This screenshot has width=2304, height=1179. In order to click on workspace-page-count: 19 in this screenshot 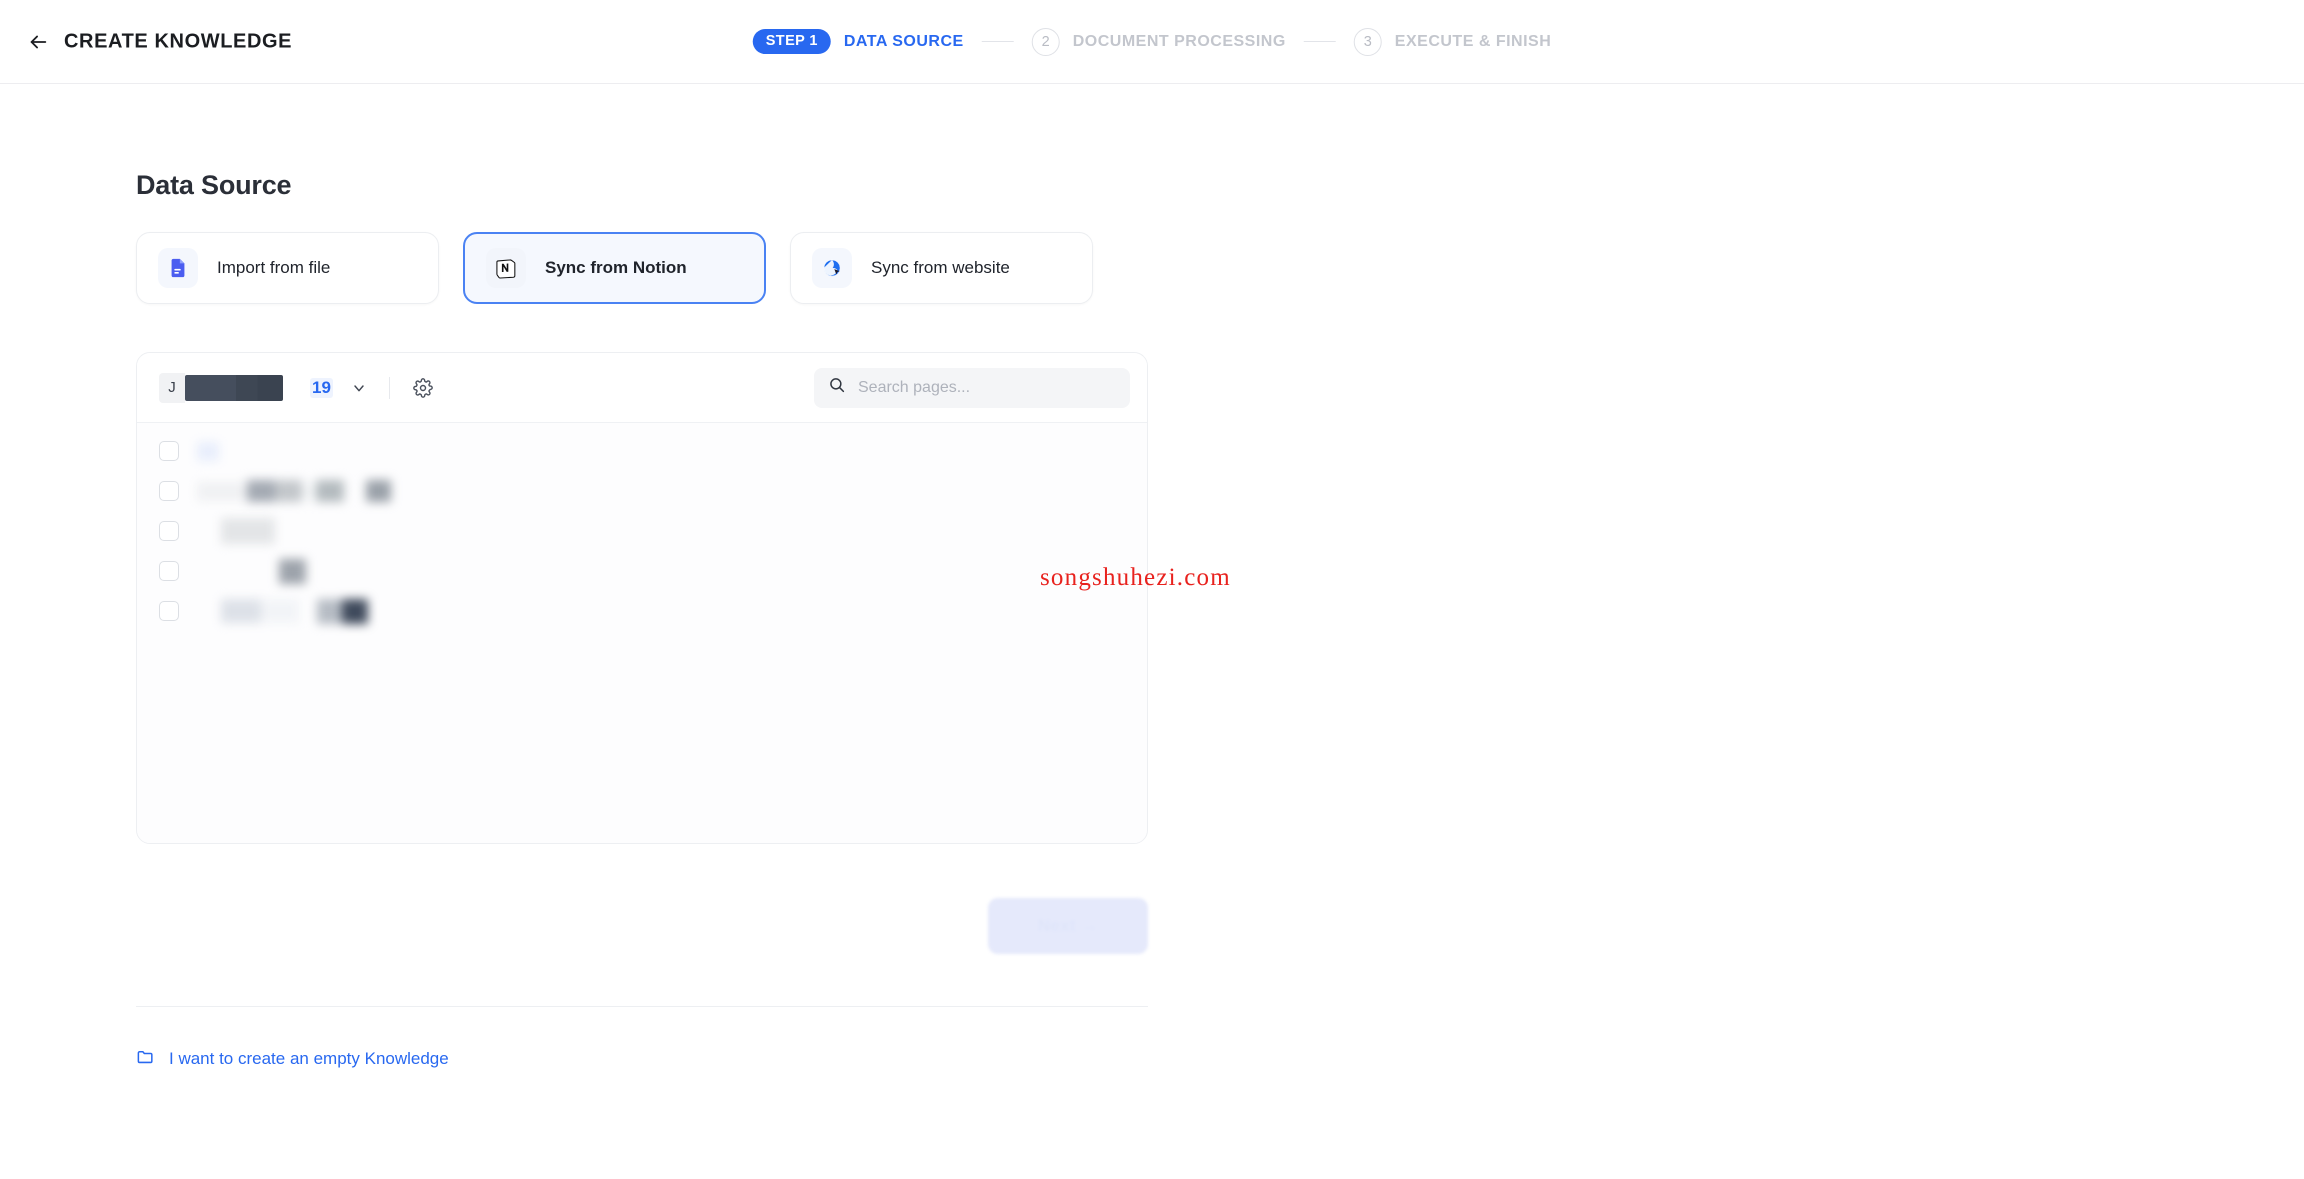, I will do `click(321, 387)`.